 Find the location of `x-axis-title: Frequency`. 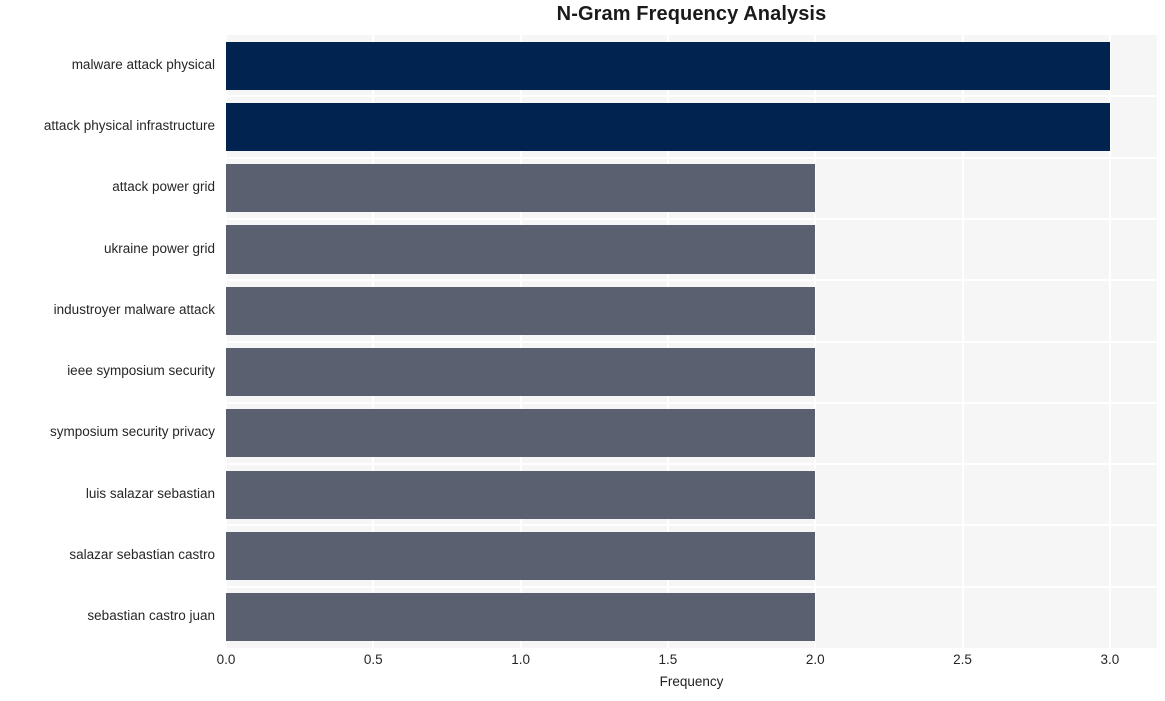

x-axis-title: Frequency is located at coordinates (691, 681).